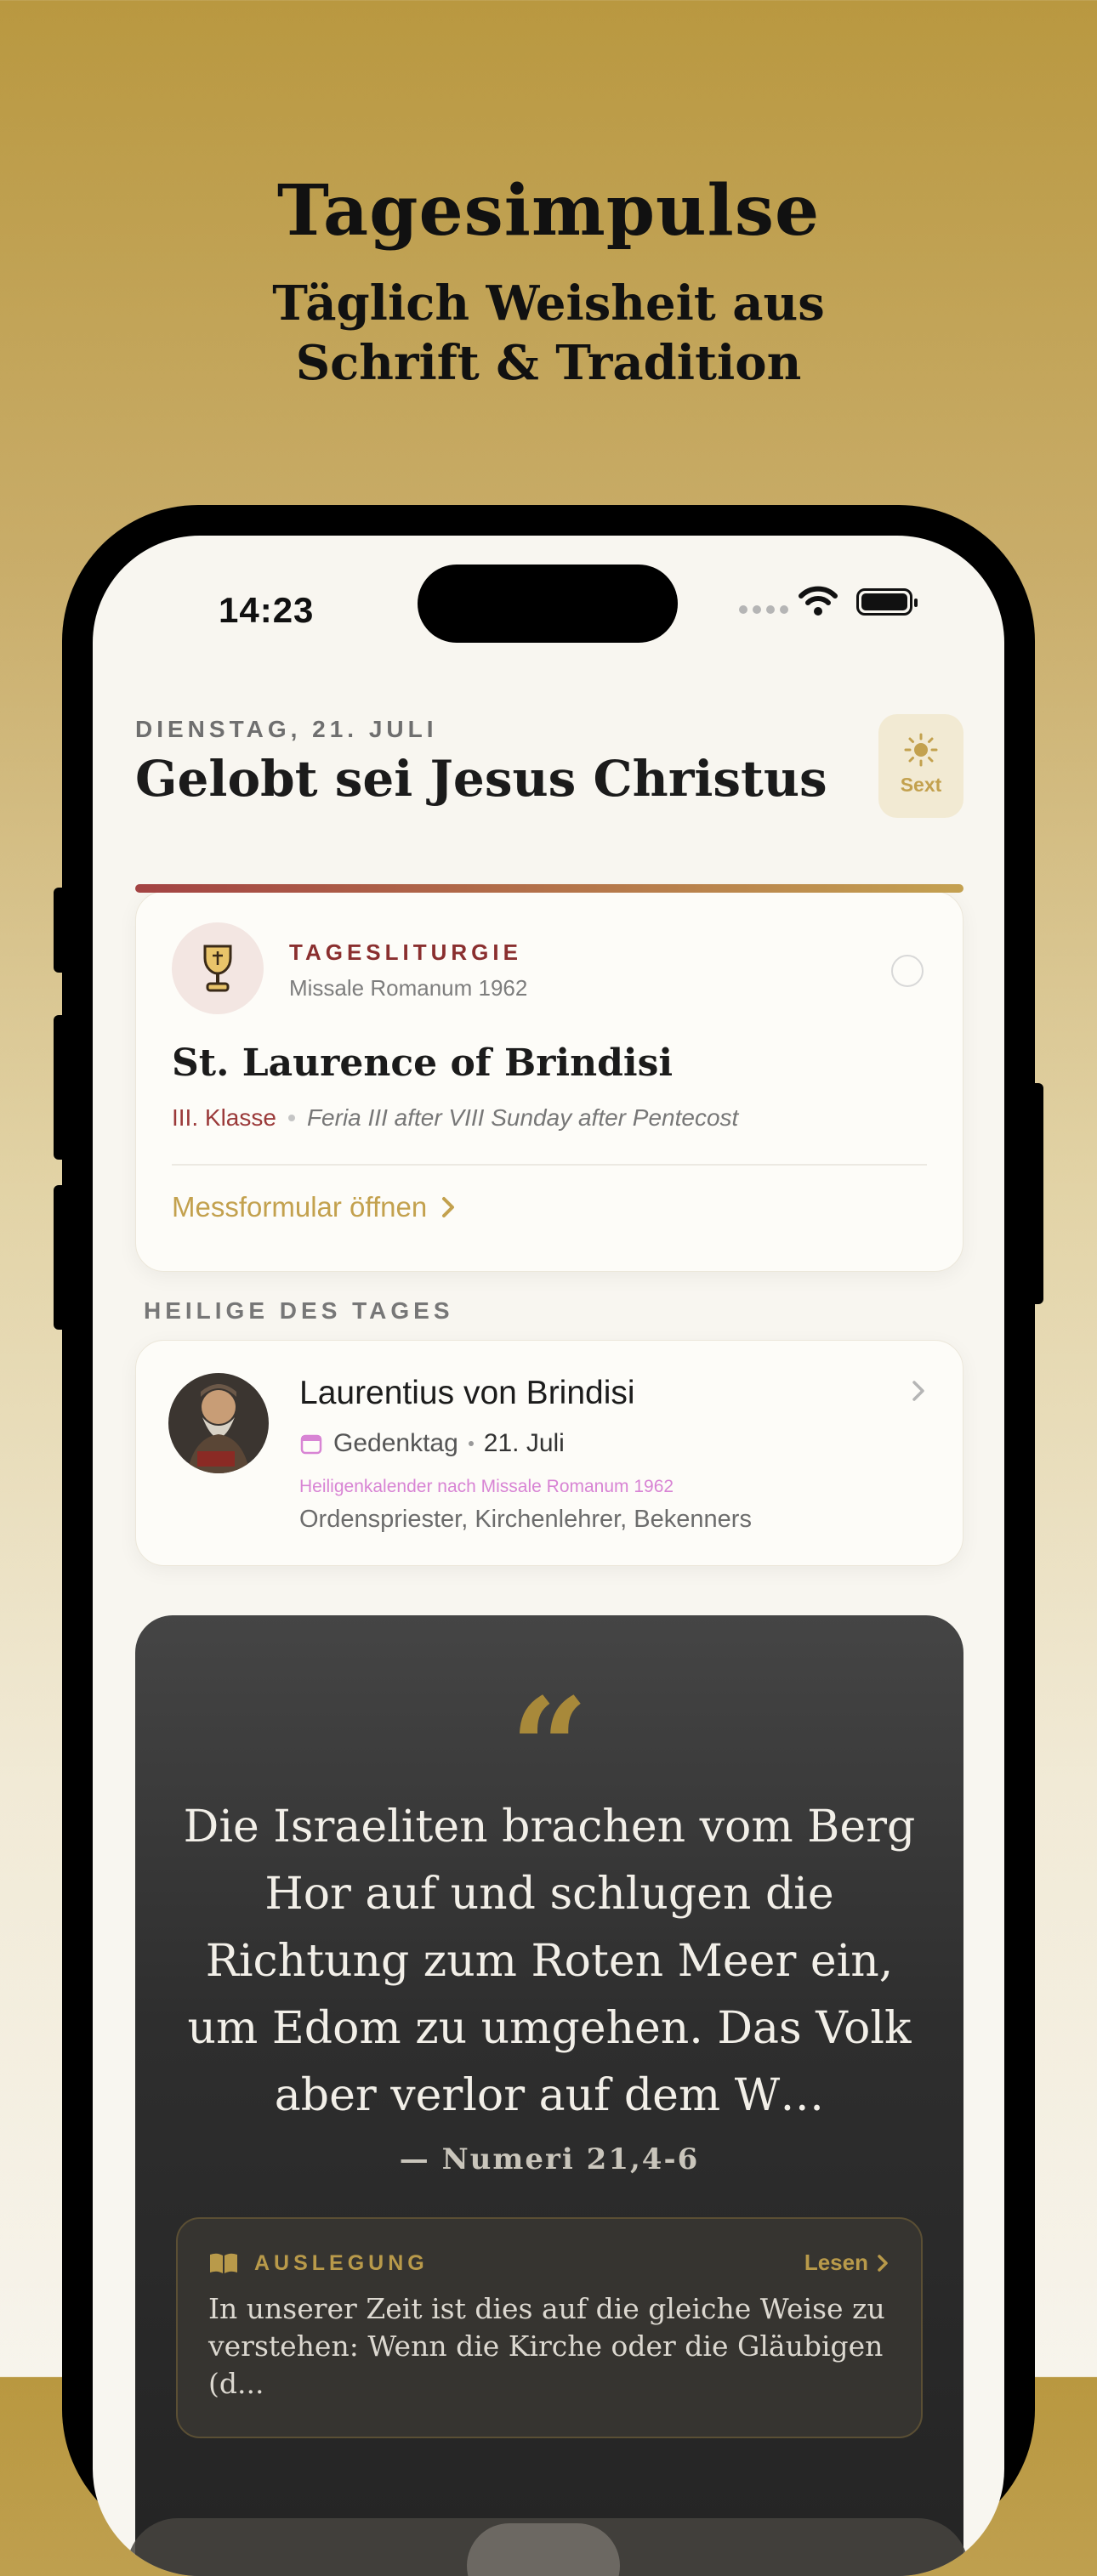 This screenshot has width=1097, height=2576. Describe the element at coordinates (836, 2263) in the screenshot. I see `read-link-label: Lesen` at that location.